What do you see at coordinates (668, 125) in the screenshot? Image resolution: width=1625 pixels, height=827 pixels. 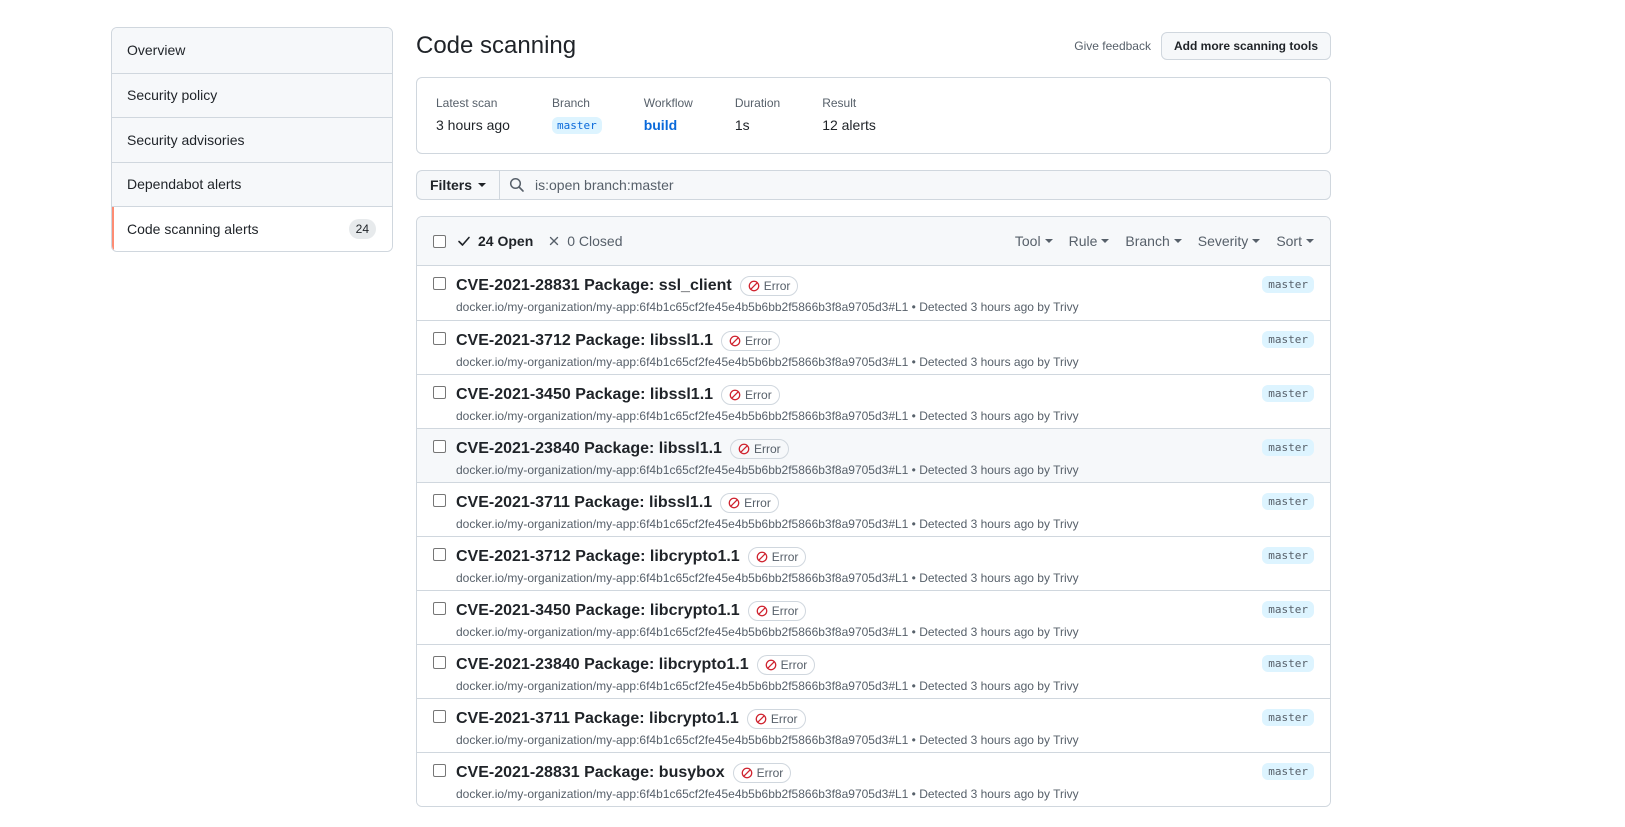 I see `workflow-link: build` at bounding box center [668, 125].